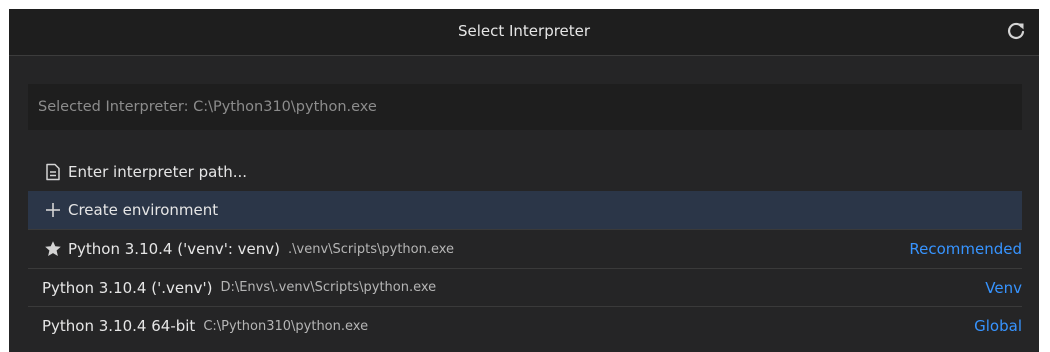  Describe the element at coordinates (53, 210) in the screenshot. I see `plus-icon` at that location.